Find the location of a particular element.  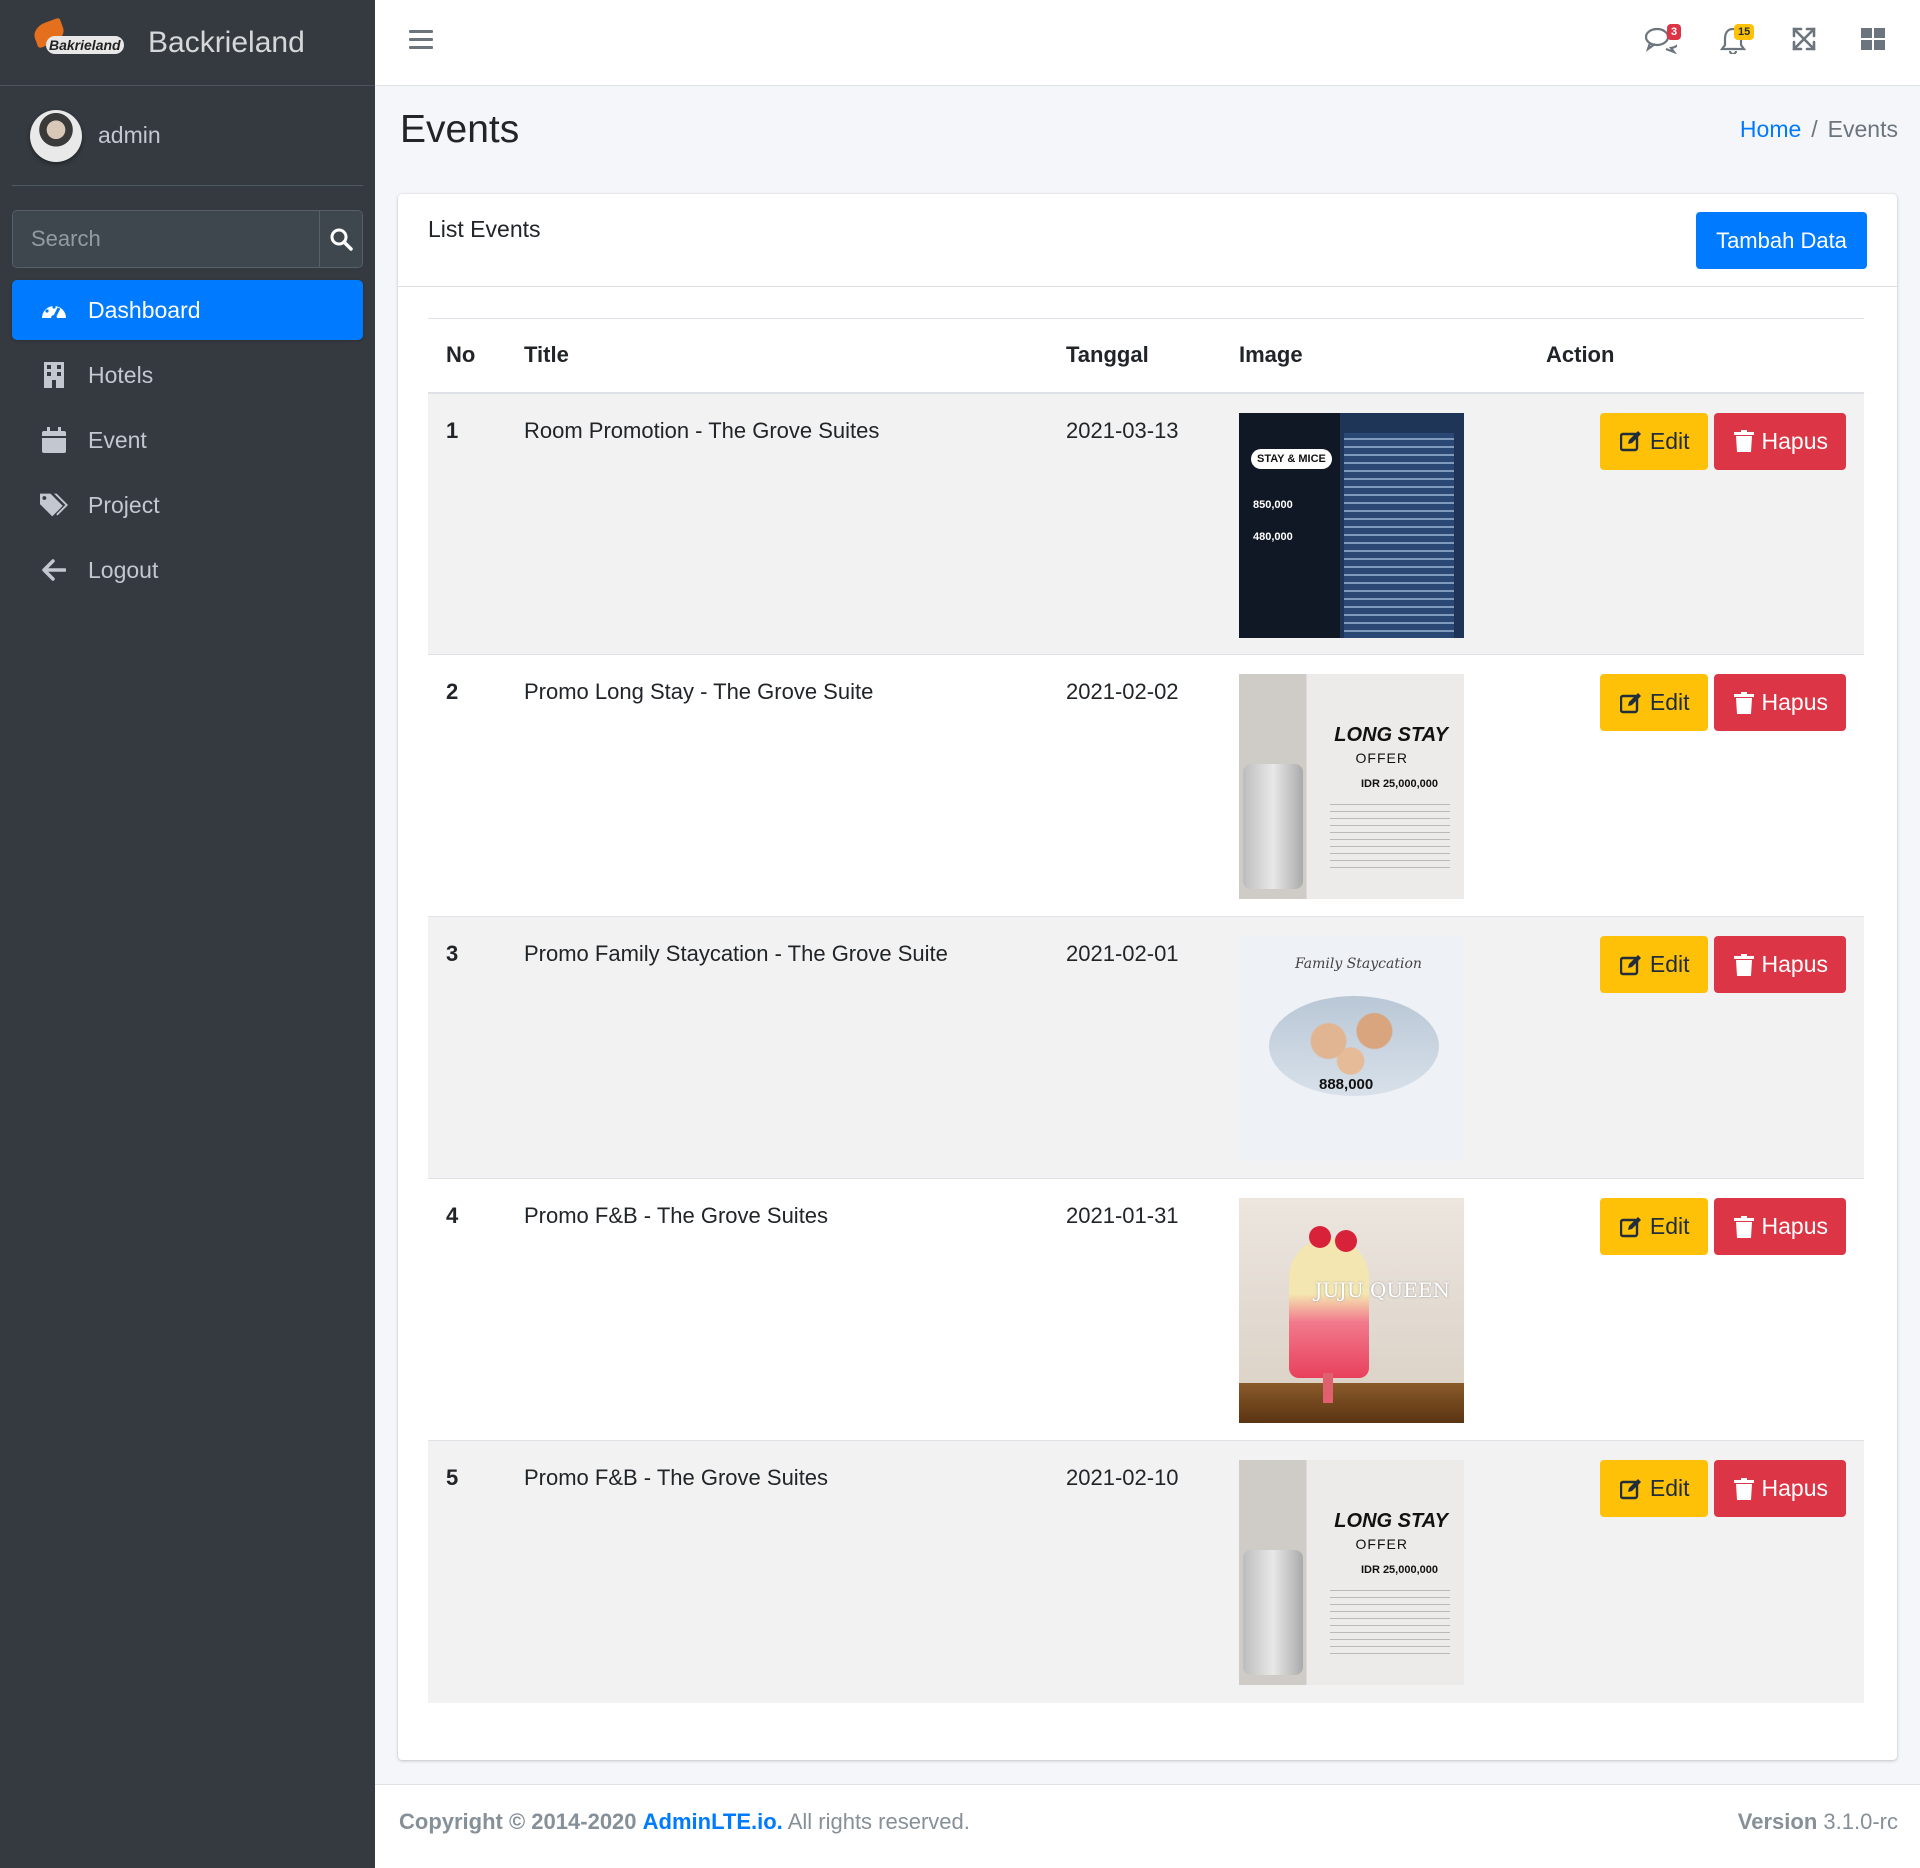

breadcrumb-home-link: Home is located at coordinates (1770, 129).